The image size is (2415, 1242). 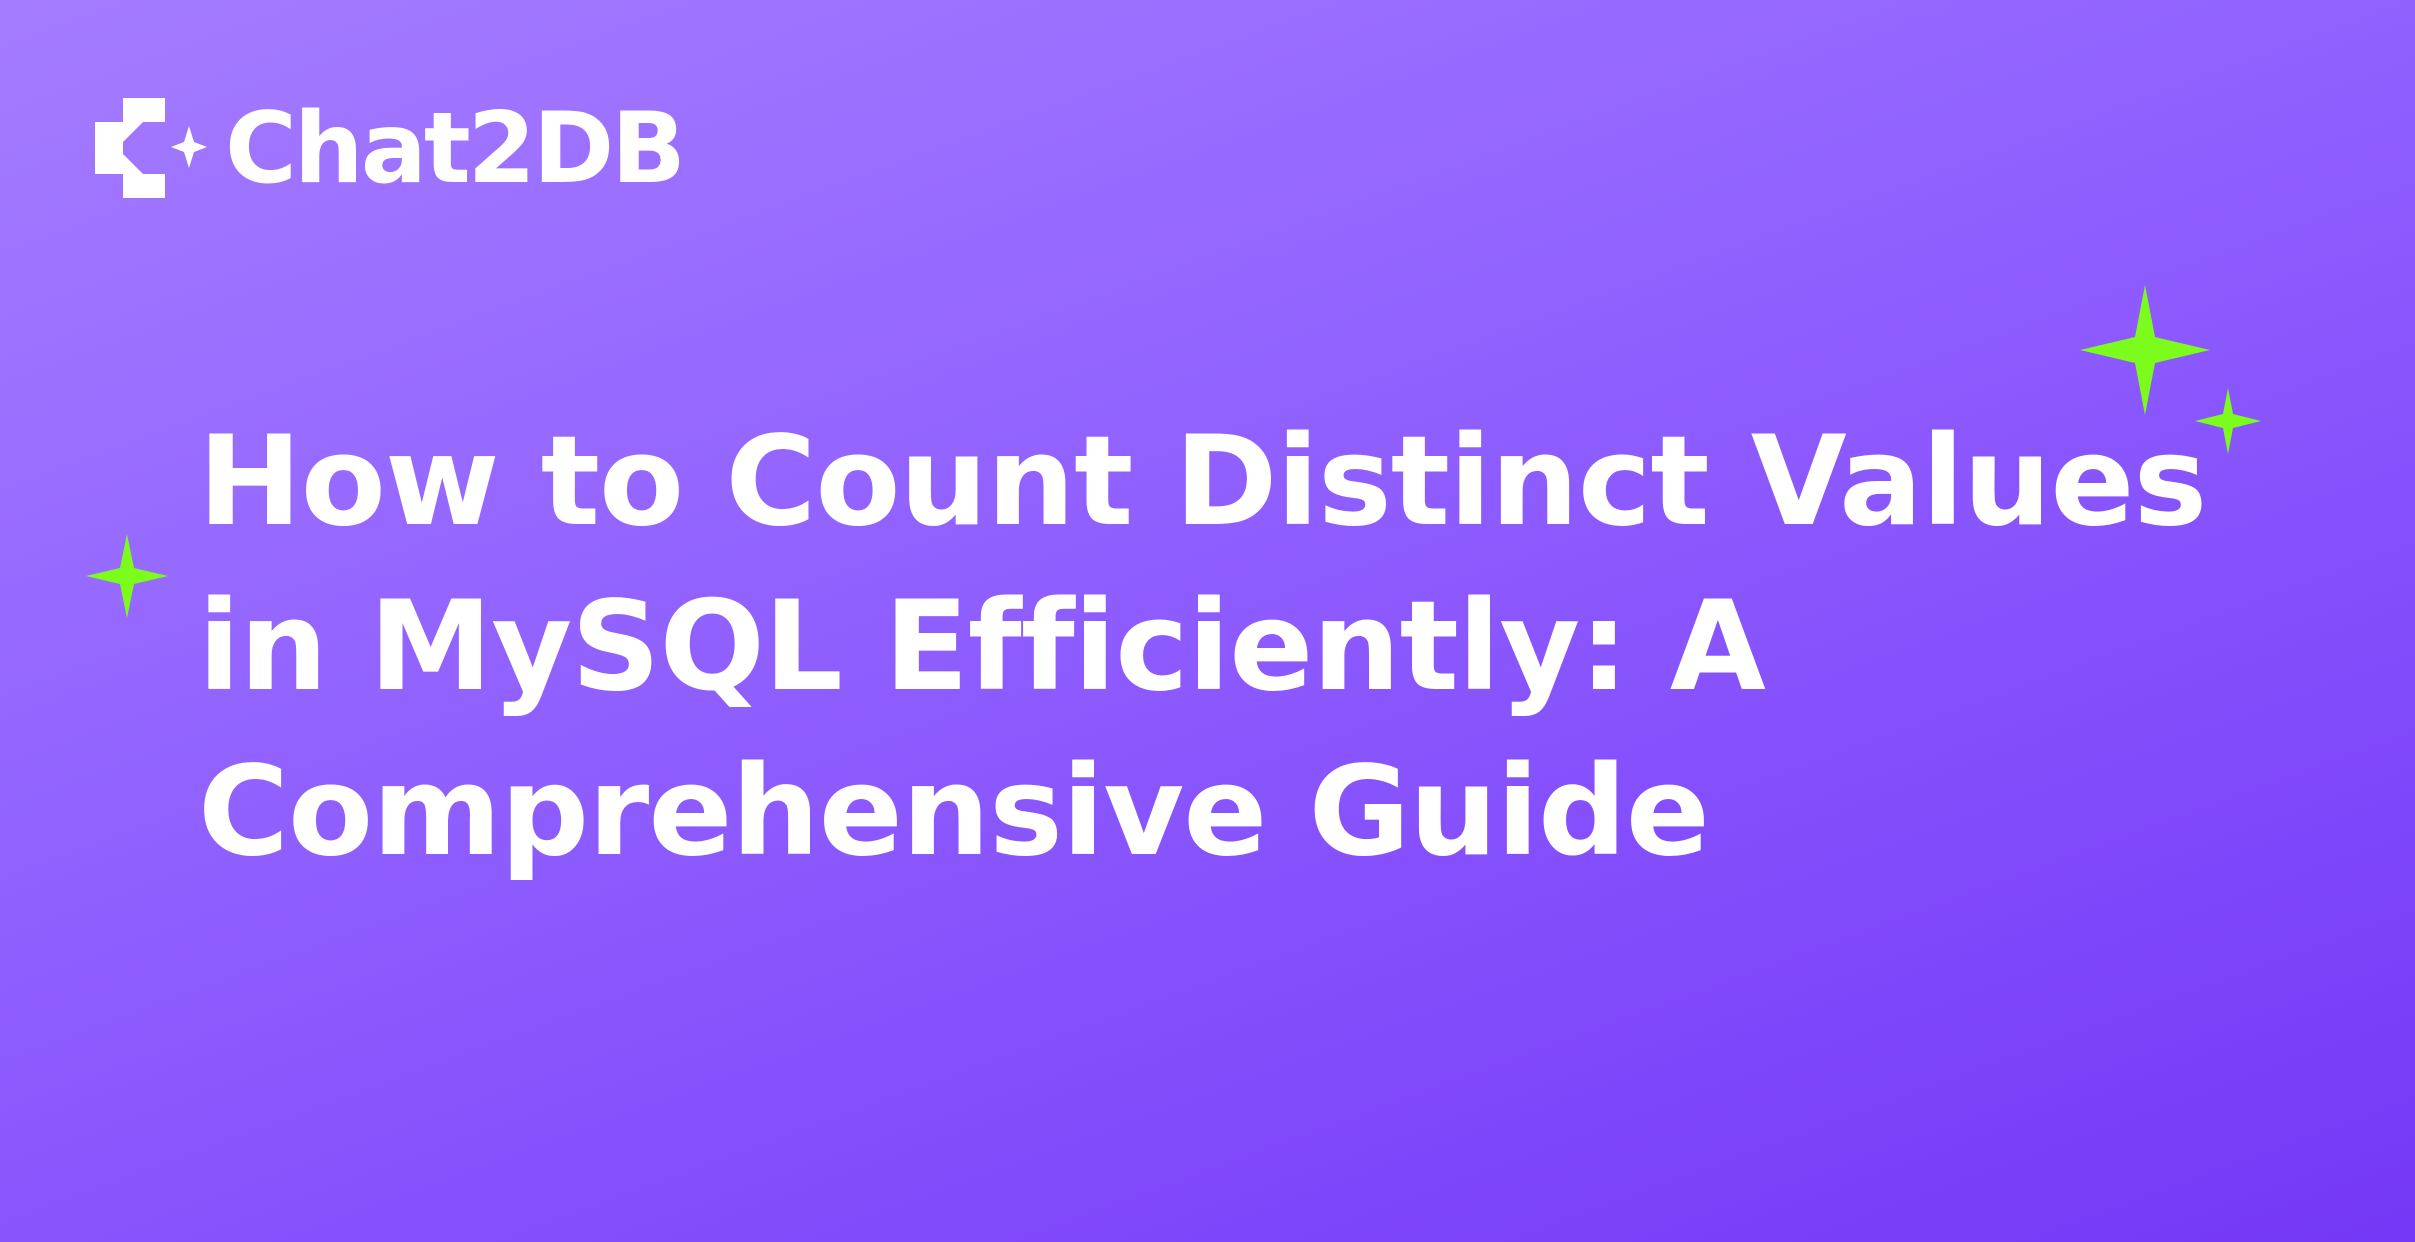 I want to click on brand-name: Chat2DB, so click(x=455, y=149).